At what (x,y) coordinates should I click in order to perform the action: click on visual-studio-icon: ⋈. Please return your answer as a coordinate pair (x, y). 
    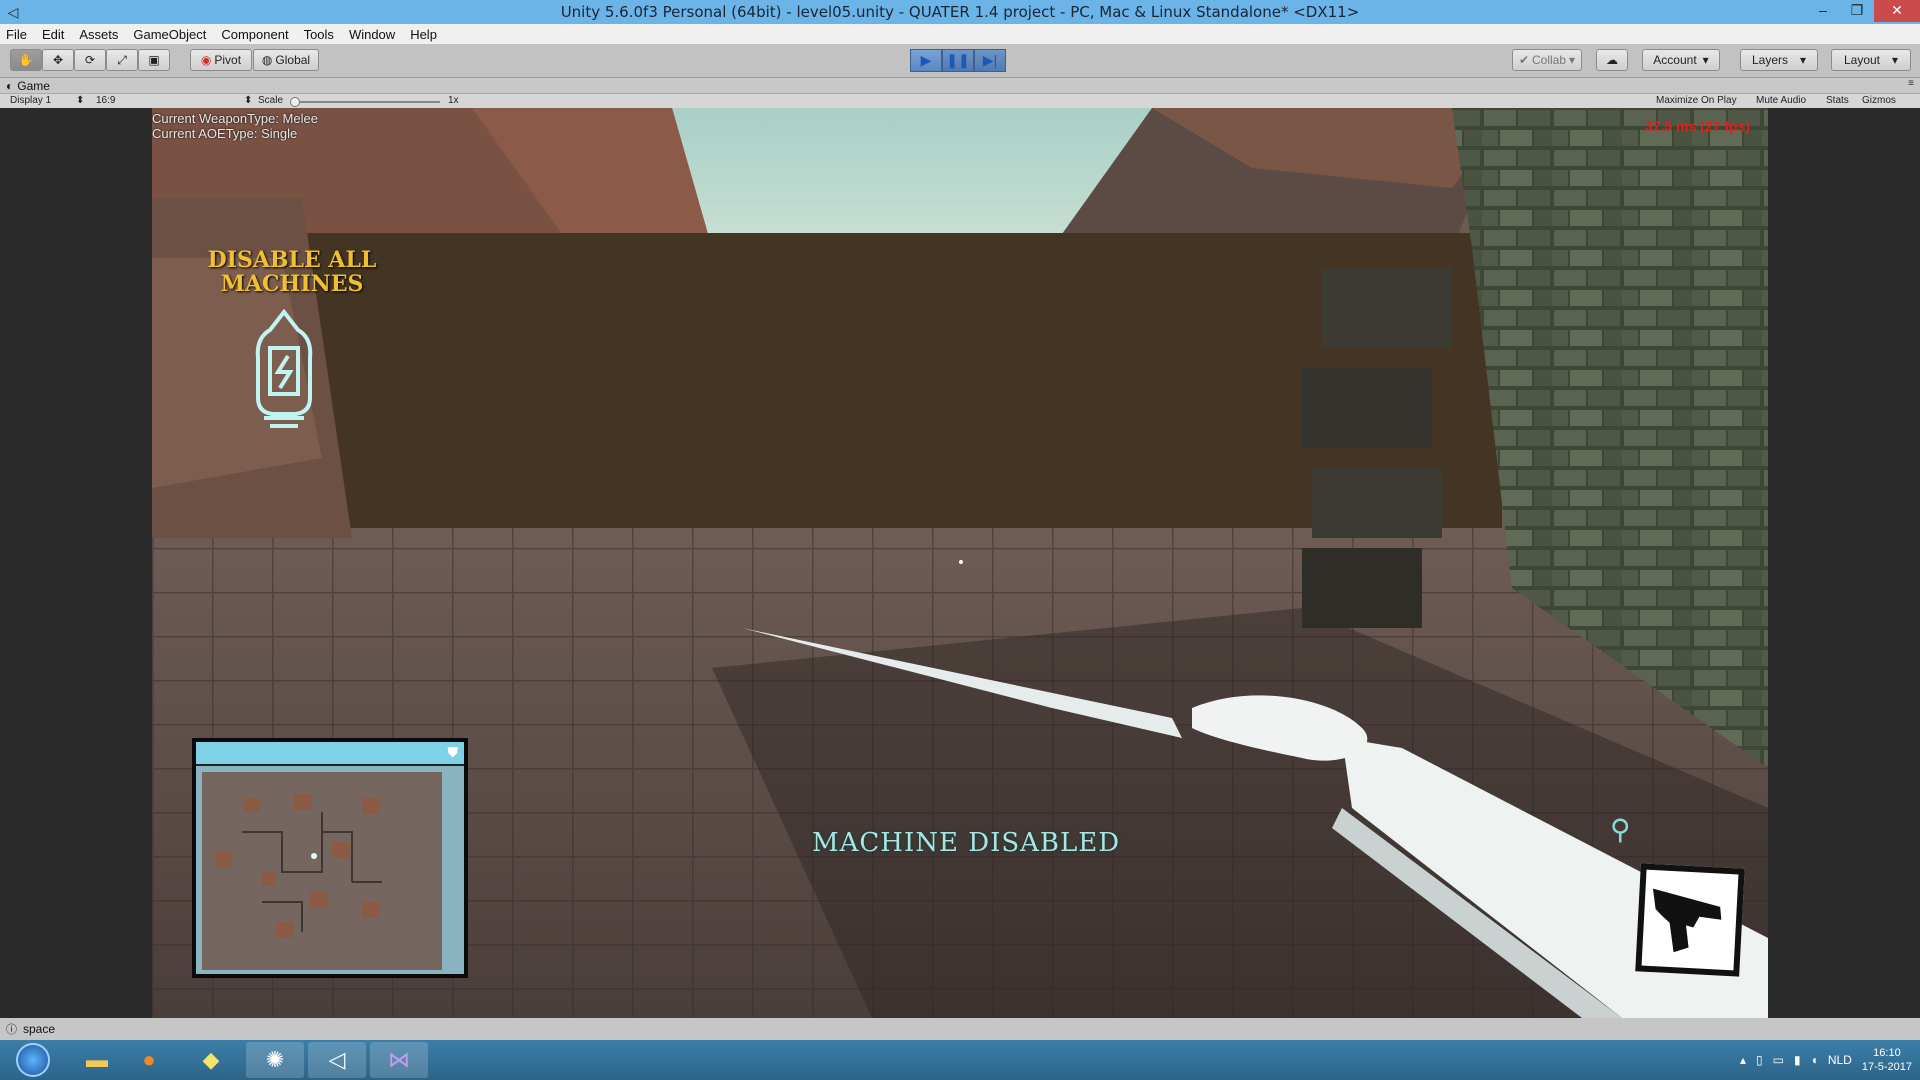
    Looking at the image, I should click on (399, 1059).